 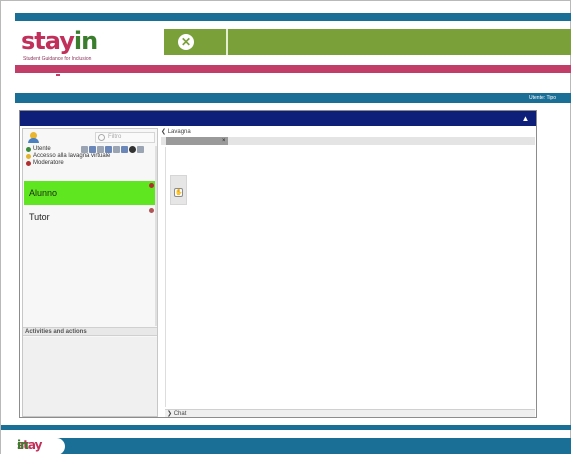 What do you see at coordinates (132, 149) in the screenshot?
I see `mic-mute-icon` at bounding box center [132, 149].